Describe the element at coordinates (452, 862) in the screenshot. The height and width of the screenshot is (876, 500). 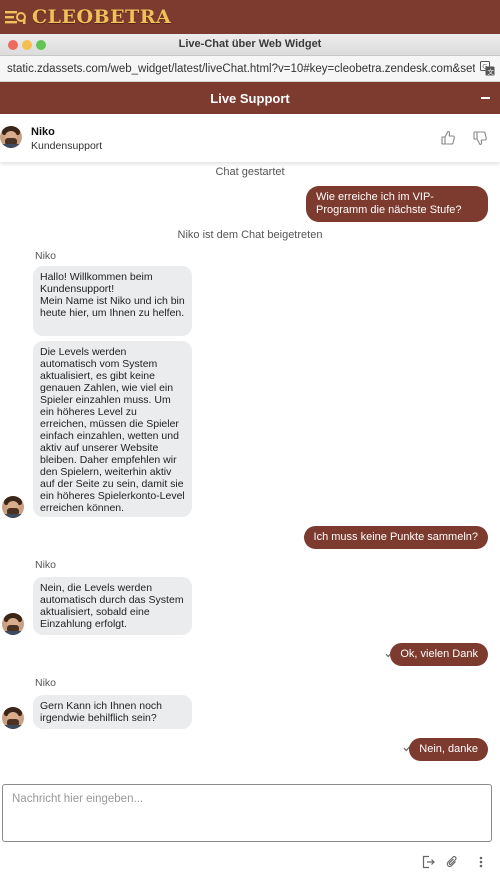
I see `attach-icon` at that location.